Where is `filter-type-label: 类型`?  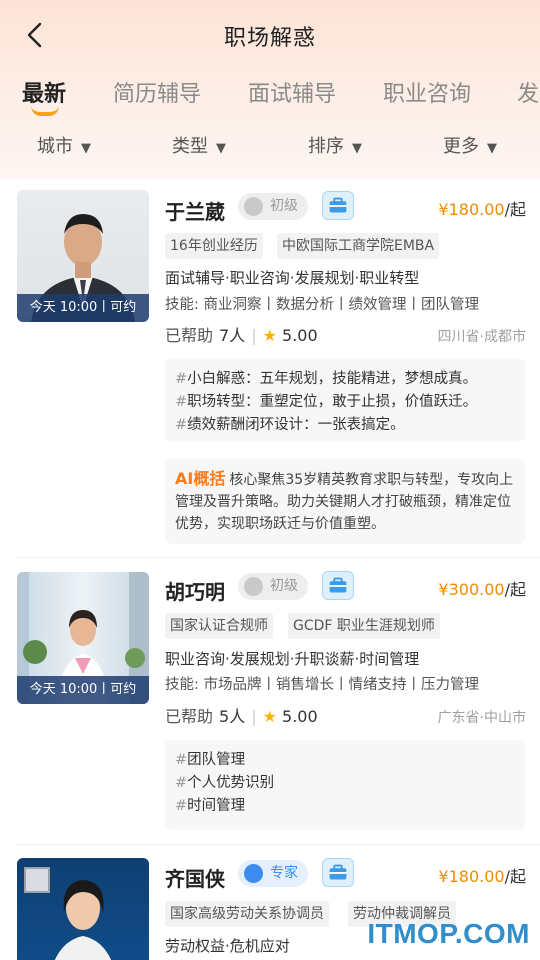
filter-type-label: 类型 is located at coordinates (190, 146).